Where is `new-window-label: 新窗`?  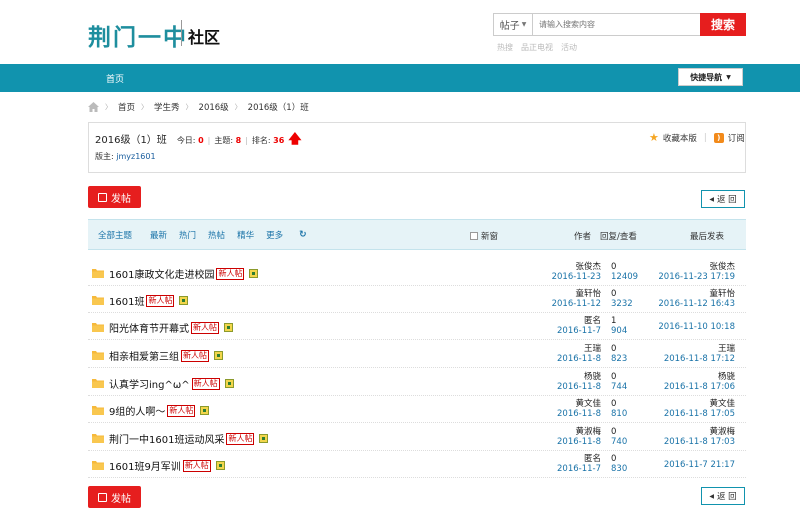 new-window-label: 新窗 is located at coordinates (490, 237).